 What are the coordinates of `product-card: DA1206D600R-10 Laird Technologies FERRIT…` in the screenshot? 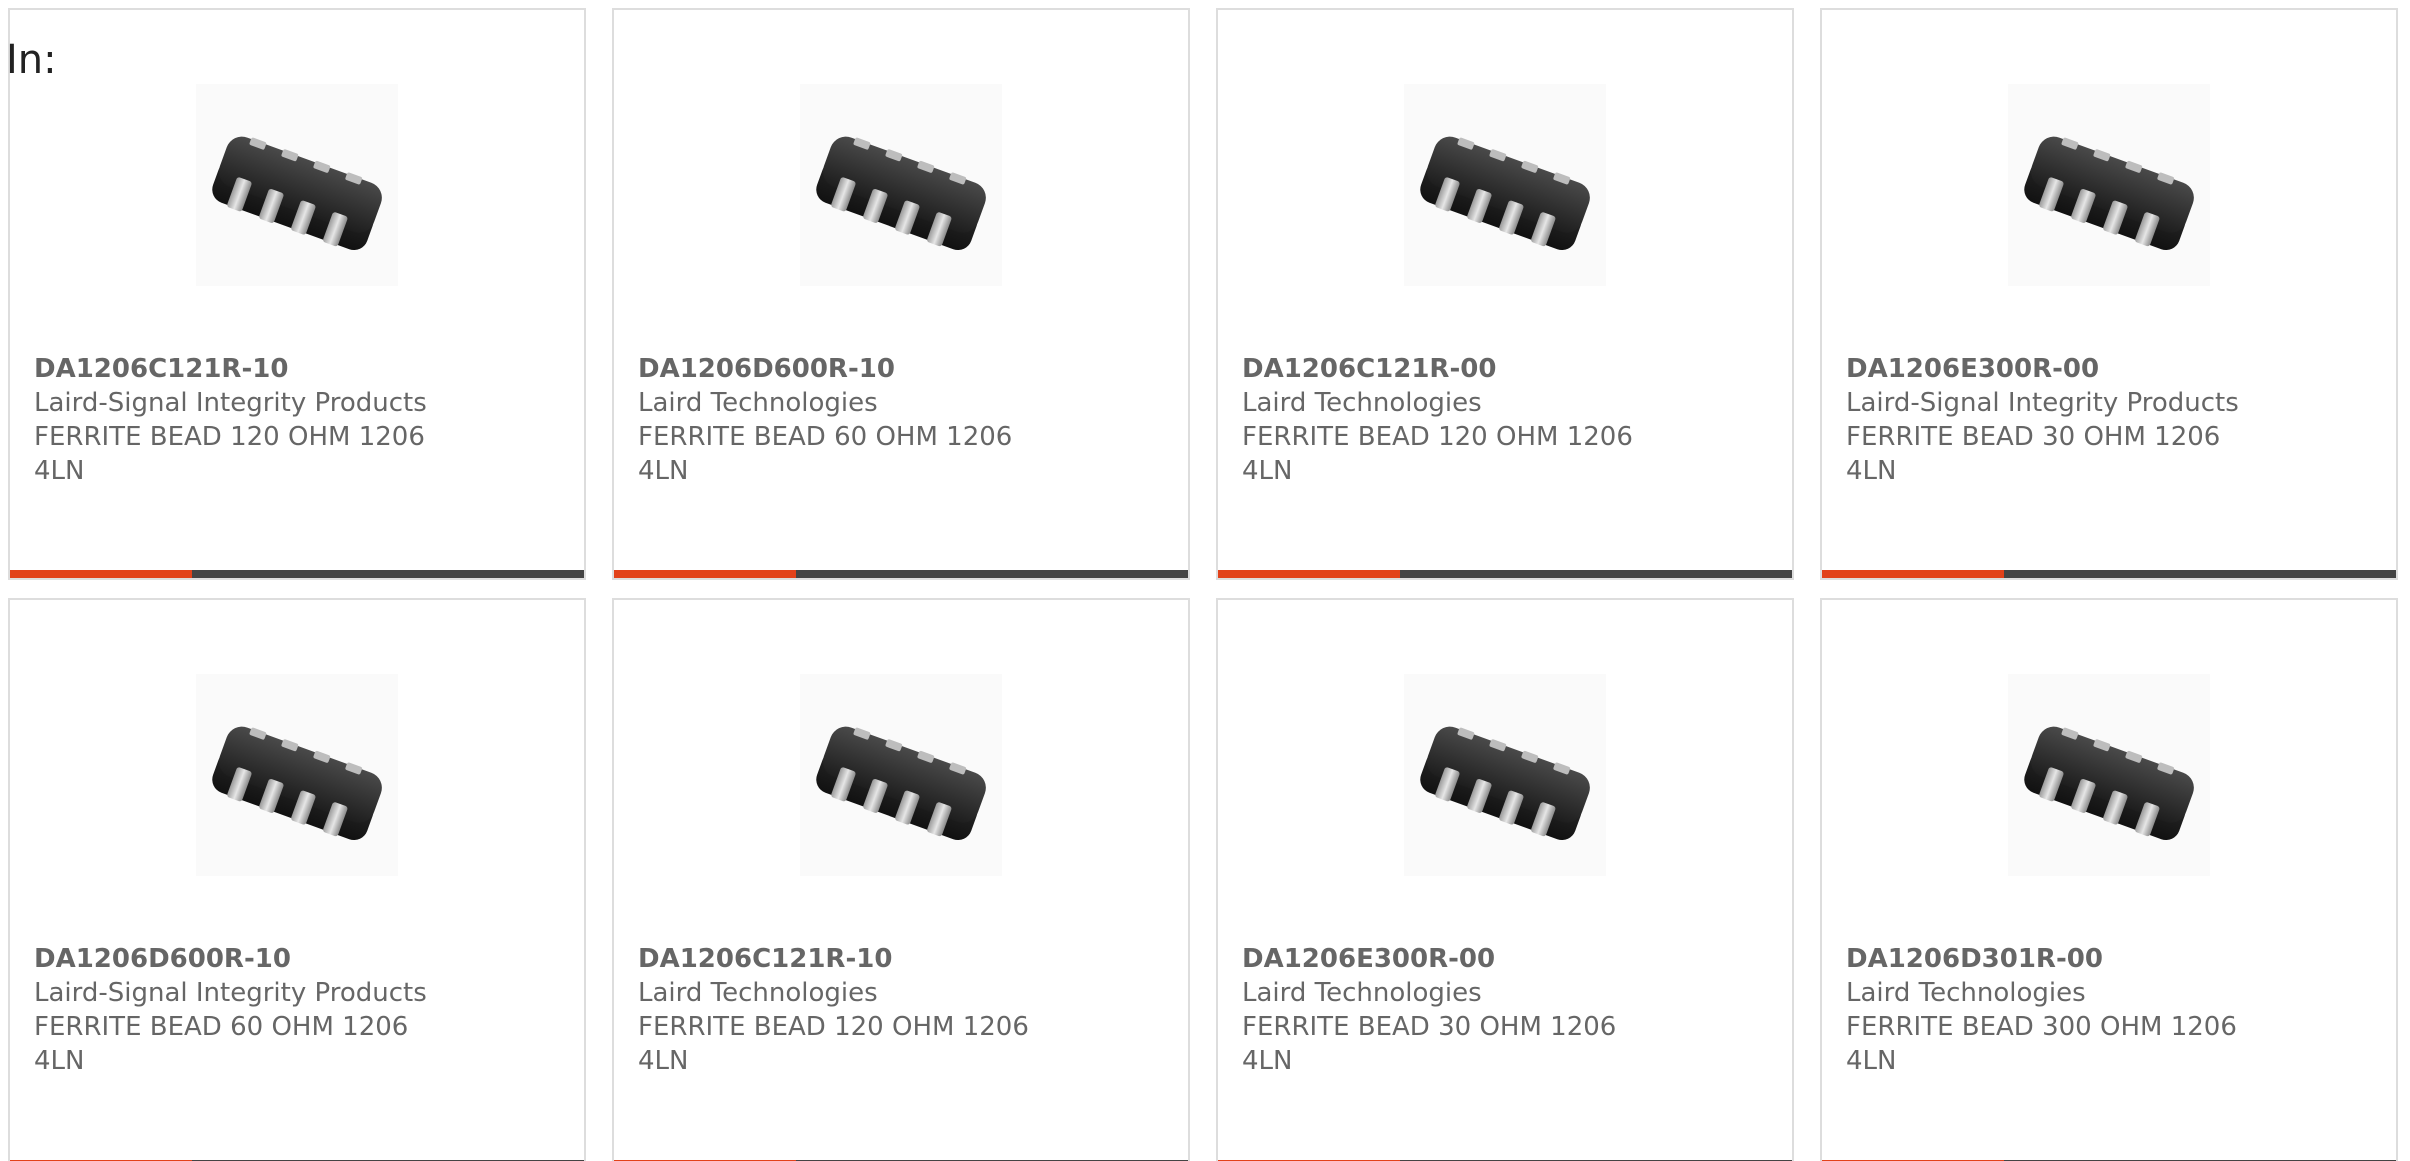 It's located at (901, 294).